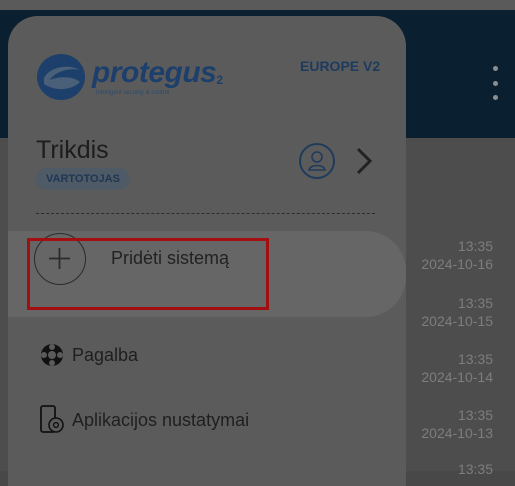 Image resolution: width=515 pixels, height=486 pixels. I want to click on event-date: 2024-10-16, so click(457, 264).